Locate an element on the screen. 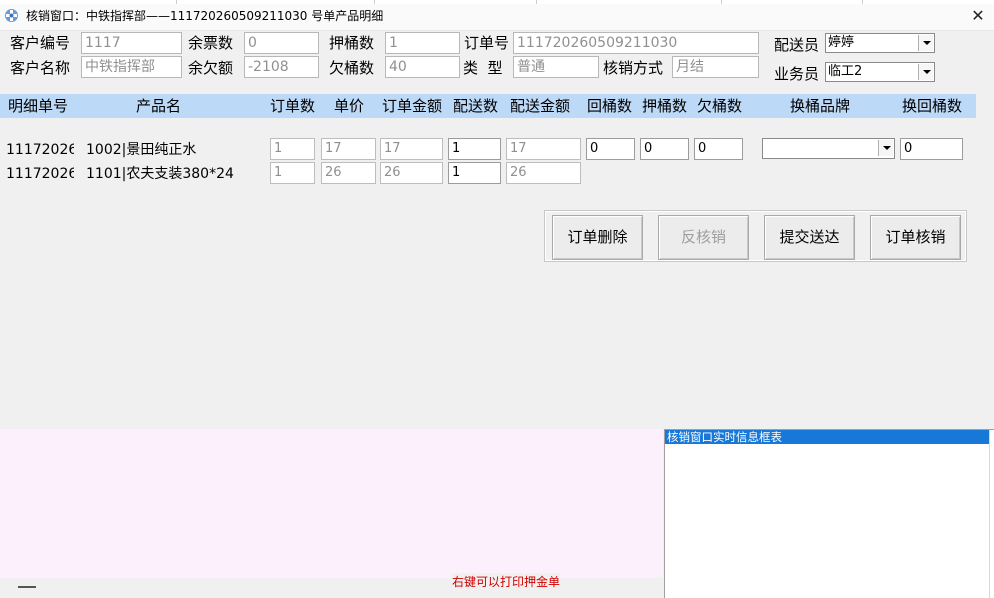 The height and width of the screenshot is (598, 994). column-header: 配送数 is located at coordinates (476, 106).